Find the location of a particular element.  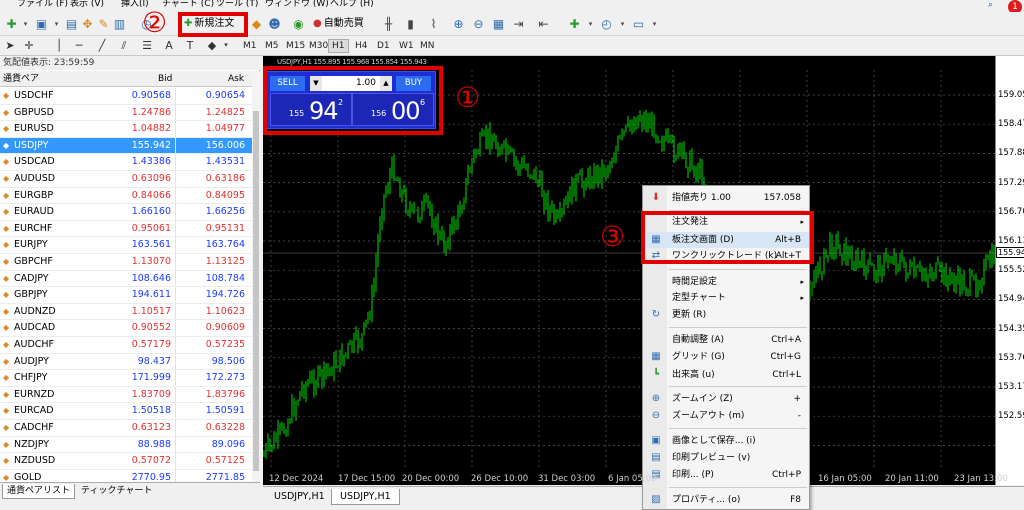

menu-item: ⊕ ズームイン (Z) + is located at coordinates (726, 399).